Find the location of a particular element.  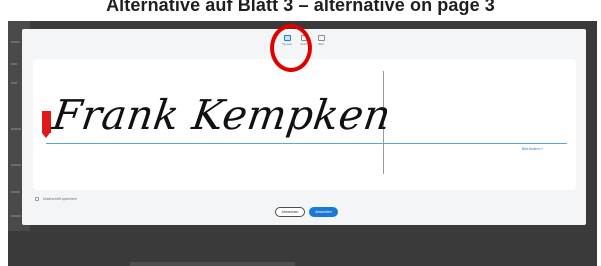

save-signature-row: Unterschrift speichern is located at coordinates (56, 199).